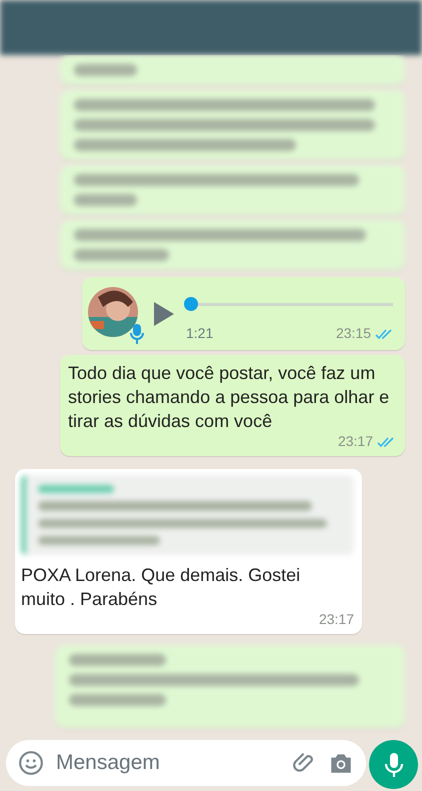 Image resolution: width=422 pixels, height=791 pixels. I want to click on message-text: Todo dia que você postar, você faz um stories chamando a pessoa para olhar e tirar as dúvidas com você, so click(229, 397).